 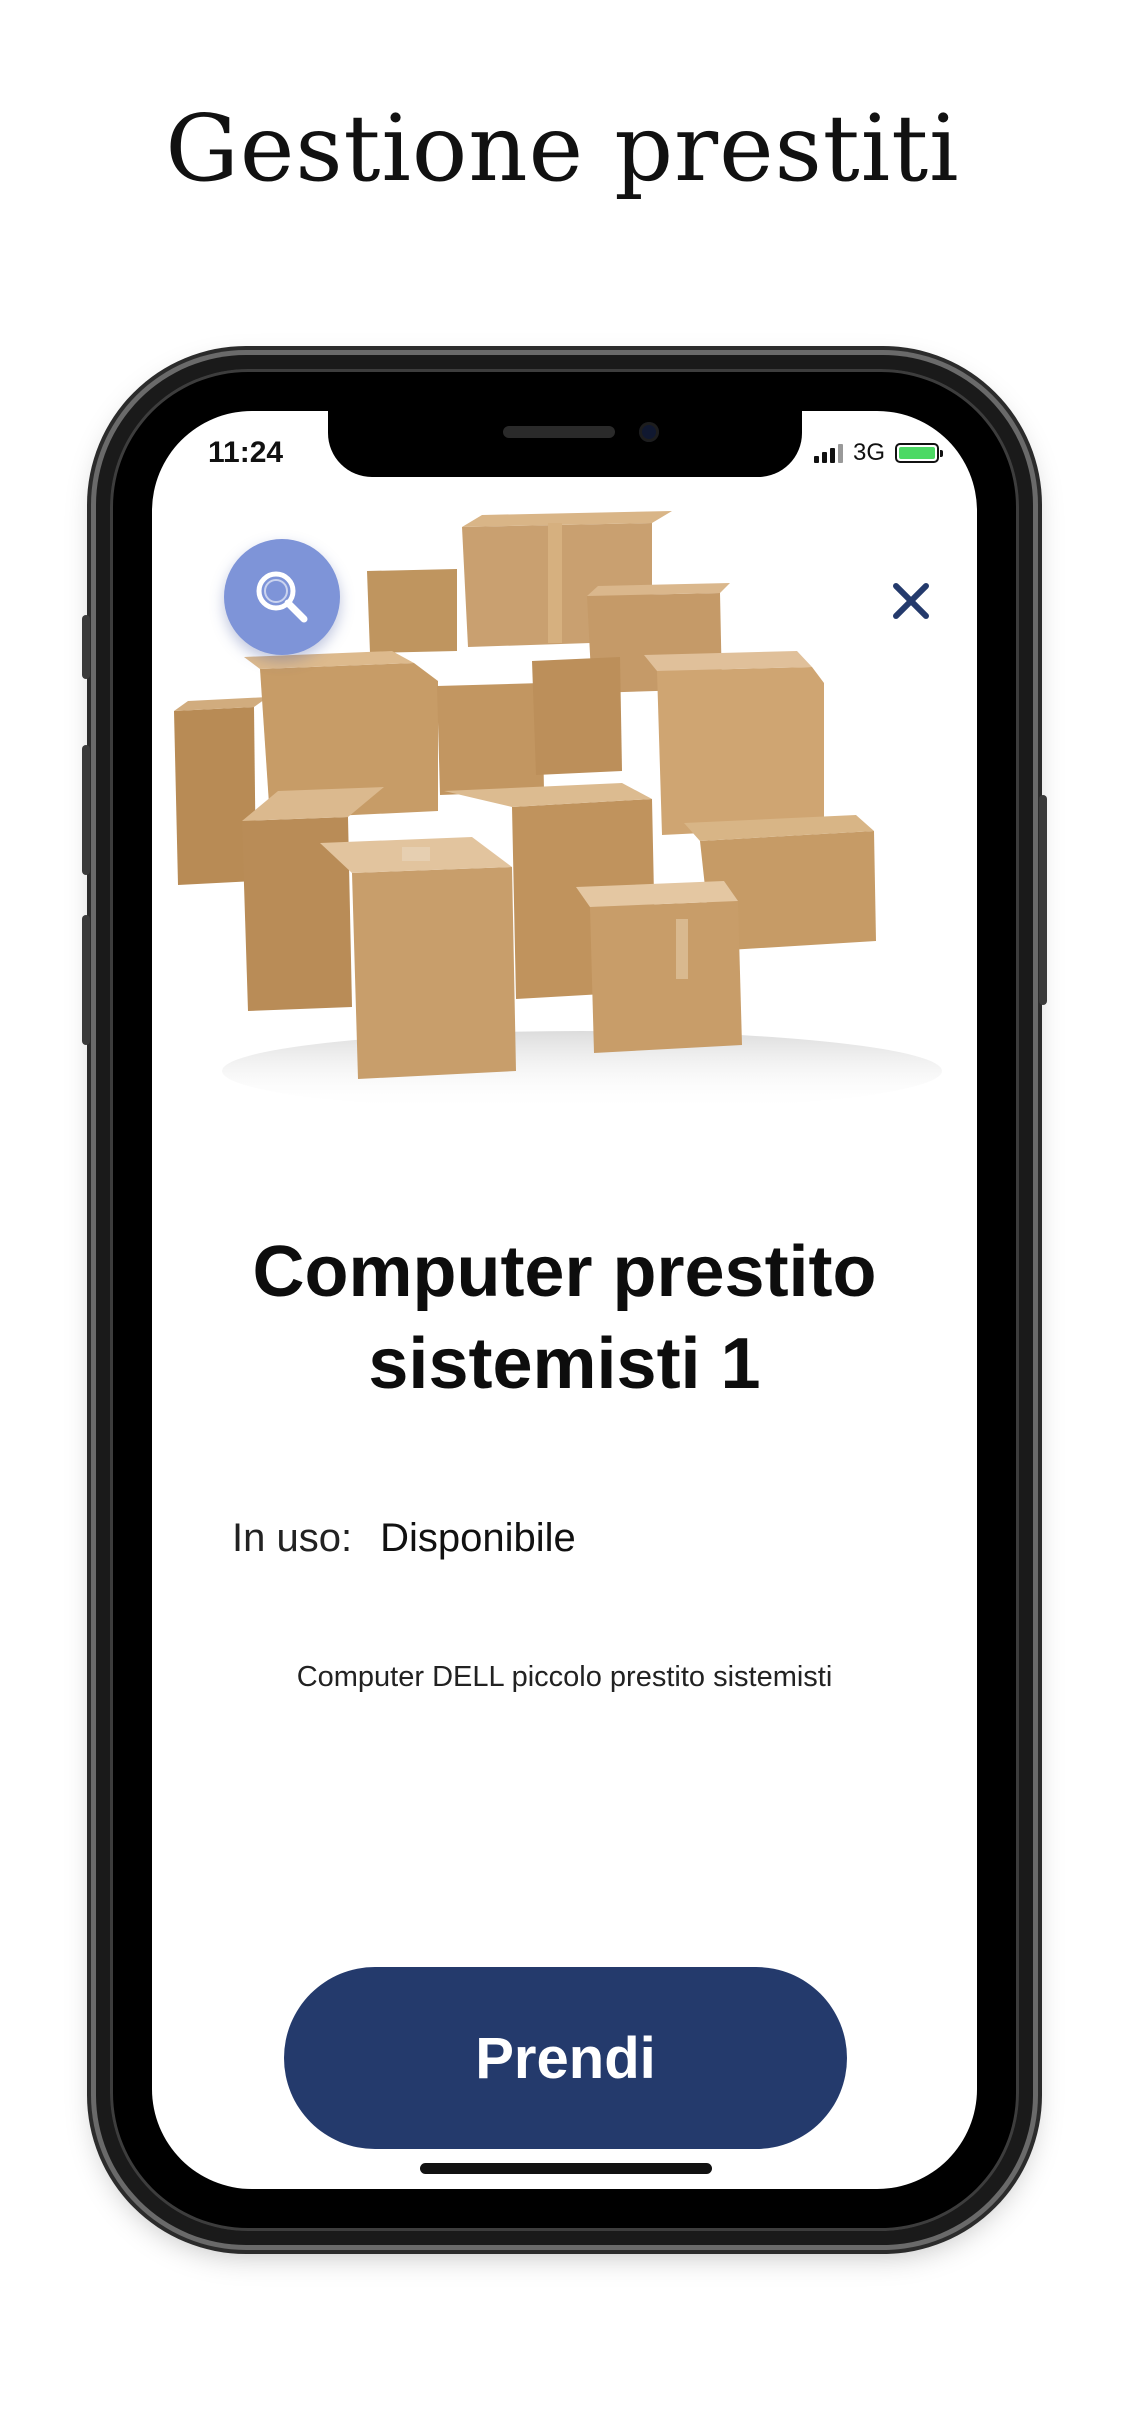 I want to click on battery-icon, so click(x=919, y=453).